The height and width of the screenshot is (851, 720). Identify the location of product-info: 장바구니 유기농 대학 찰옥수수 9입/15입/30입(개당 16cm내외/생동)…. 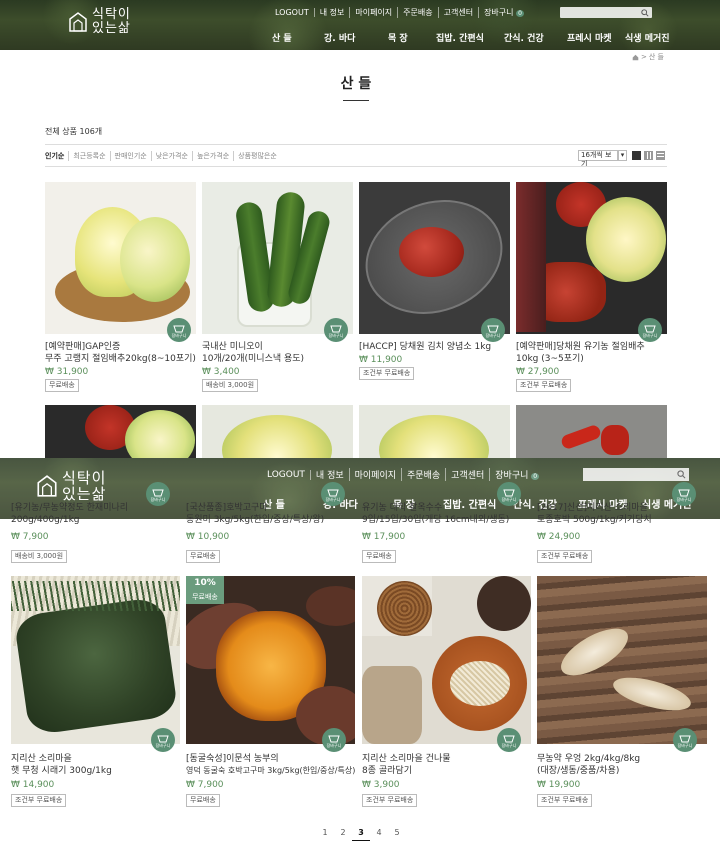
(447, 522).